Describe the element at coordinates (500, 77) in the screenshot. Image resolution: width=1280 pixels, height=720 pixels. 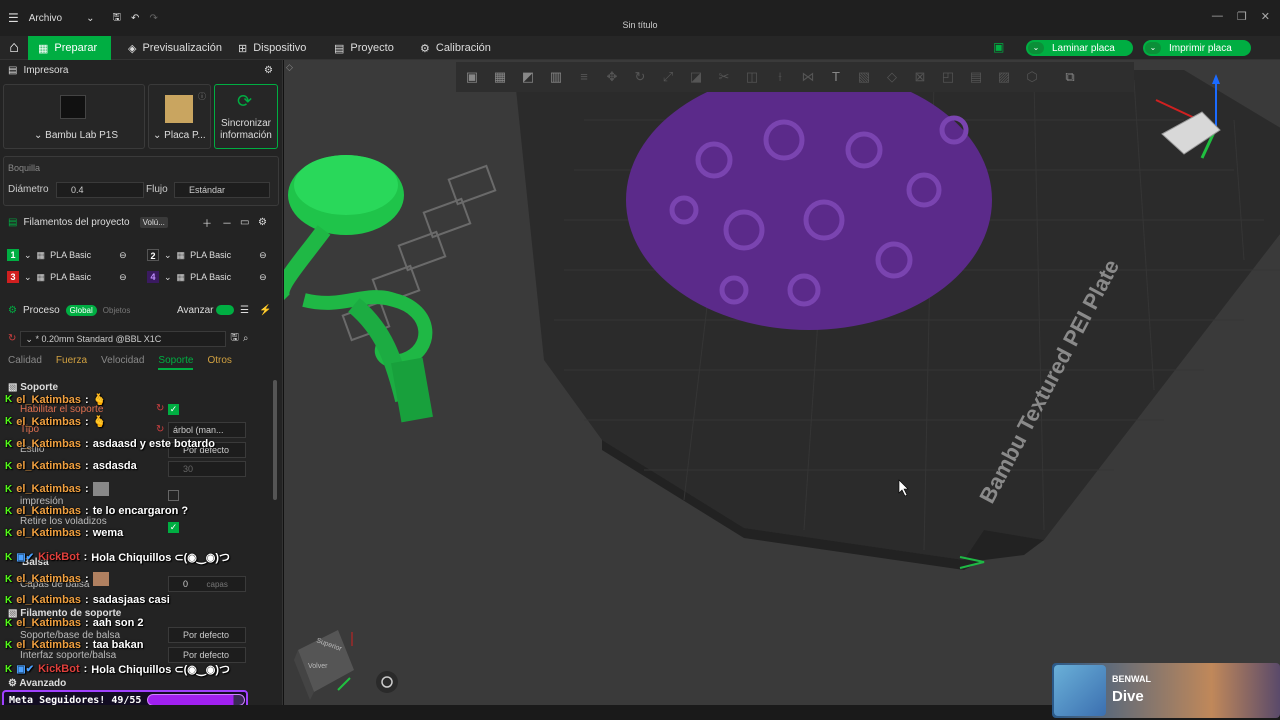
I see `add-plate-icon: ▦` at that location.